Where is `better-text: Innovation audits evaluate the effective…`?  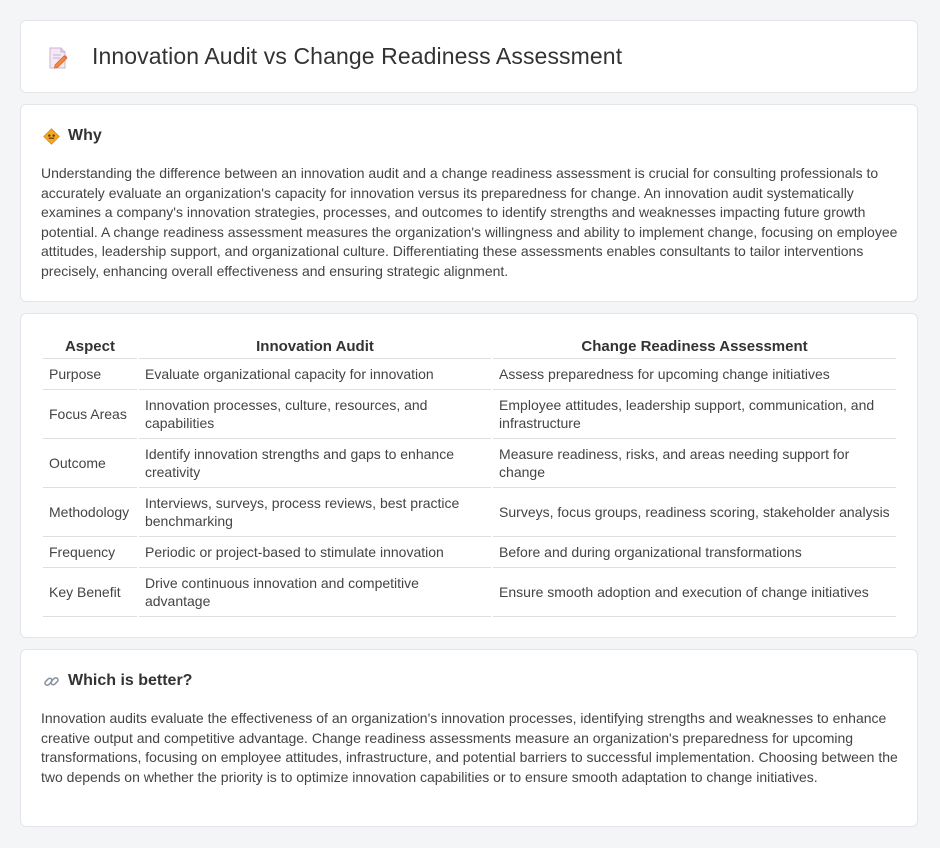 better-text: Innovation audits evaluate the effective… is located at coordinates (469, 747).